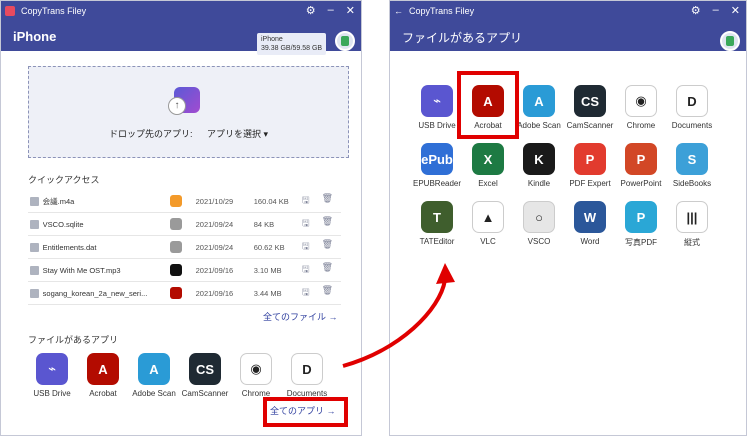  I want to click on device-info: iPhone 39.38 GB/59.58 GB, so click(292, 44).